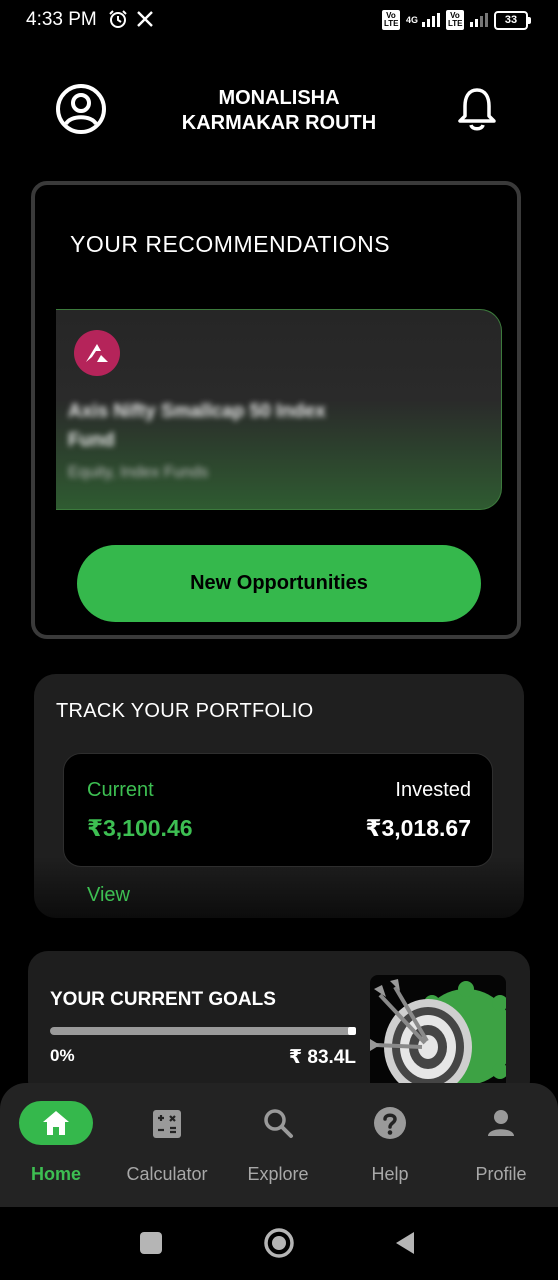  Describe the element at coordinates (390, 1174) in the screenshot. I see `nav-help-label: Help` at that location.